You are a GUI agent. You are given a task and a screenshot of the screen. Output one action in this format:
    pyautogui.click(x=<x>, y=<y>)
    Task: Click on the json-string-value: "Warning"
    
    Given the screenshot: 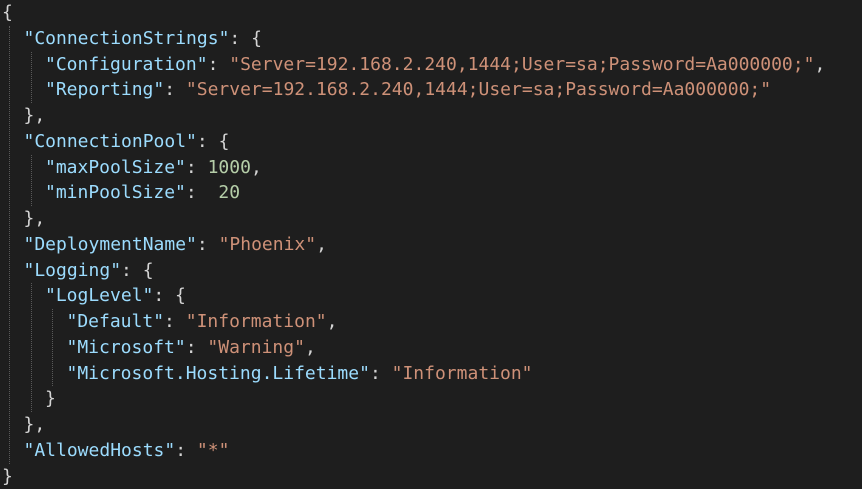 What is the action you would take?
    pyautogui.click(x=256, y=347)
    